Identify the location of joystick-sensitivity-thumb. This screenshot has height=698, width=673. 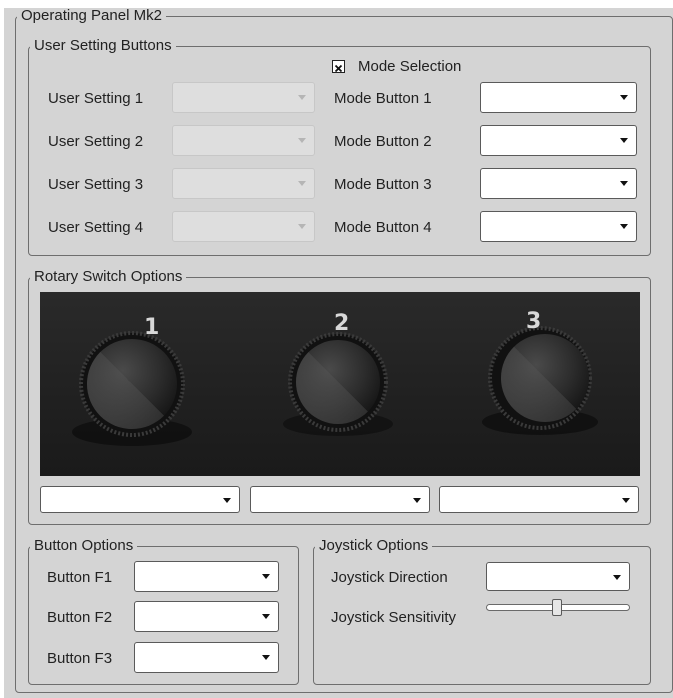
(556, 607).